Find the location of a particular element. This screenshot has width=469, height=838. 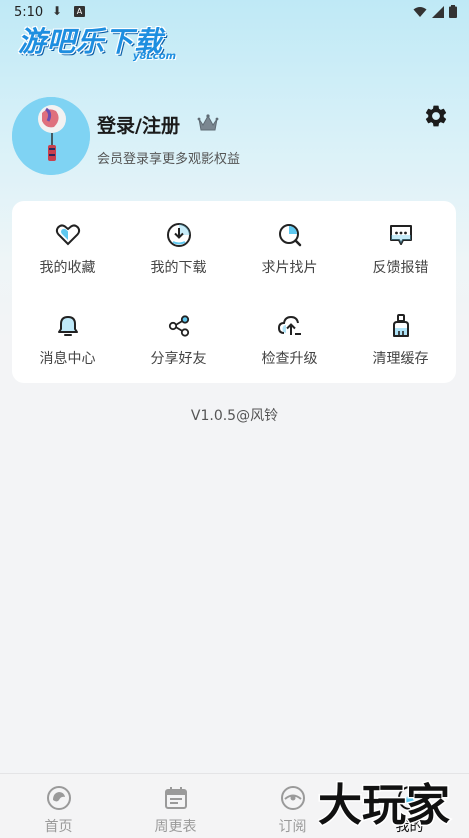

login-subtitle: 会员登录享更多观影权益 is located at coordinates (169, 159).